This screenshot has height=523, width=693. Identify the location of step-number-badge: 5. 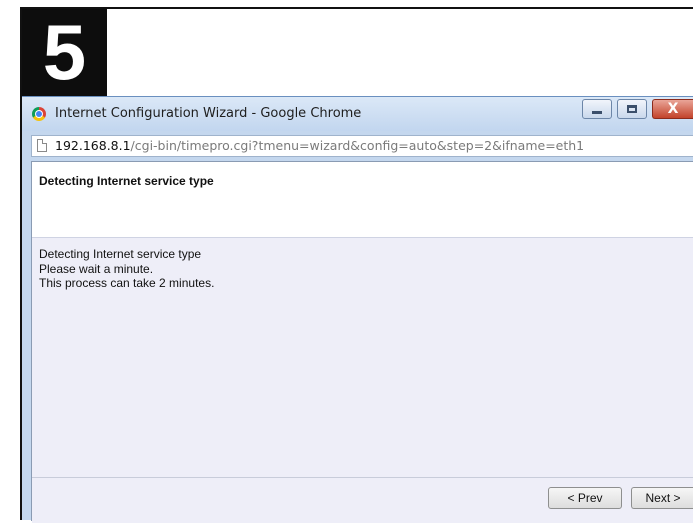
(64, 52).